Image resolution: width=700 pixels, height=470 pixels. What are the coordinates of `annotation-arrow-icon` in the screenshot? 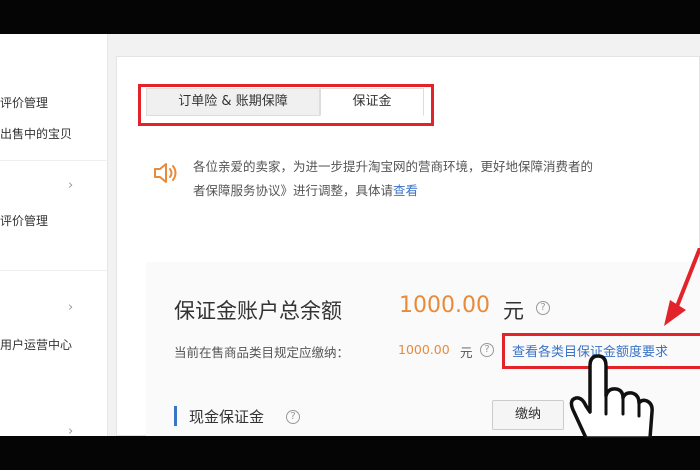 It's located at (682, 287).